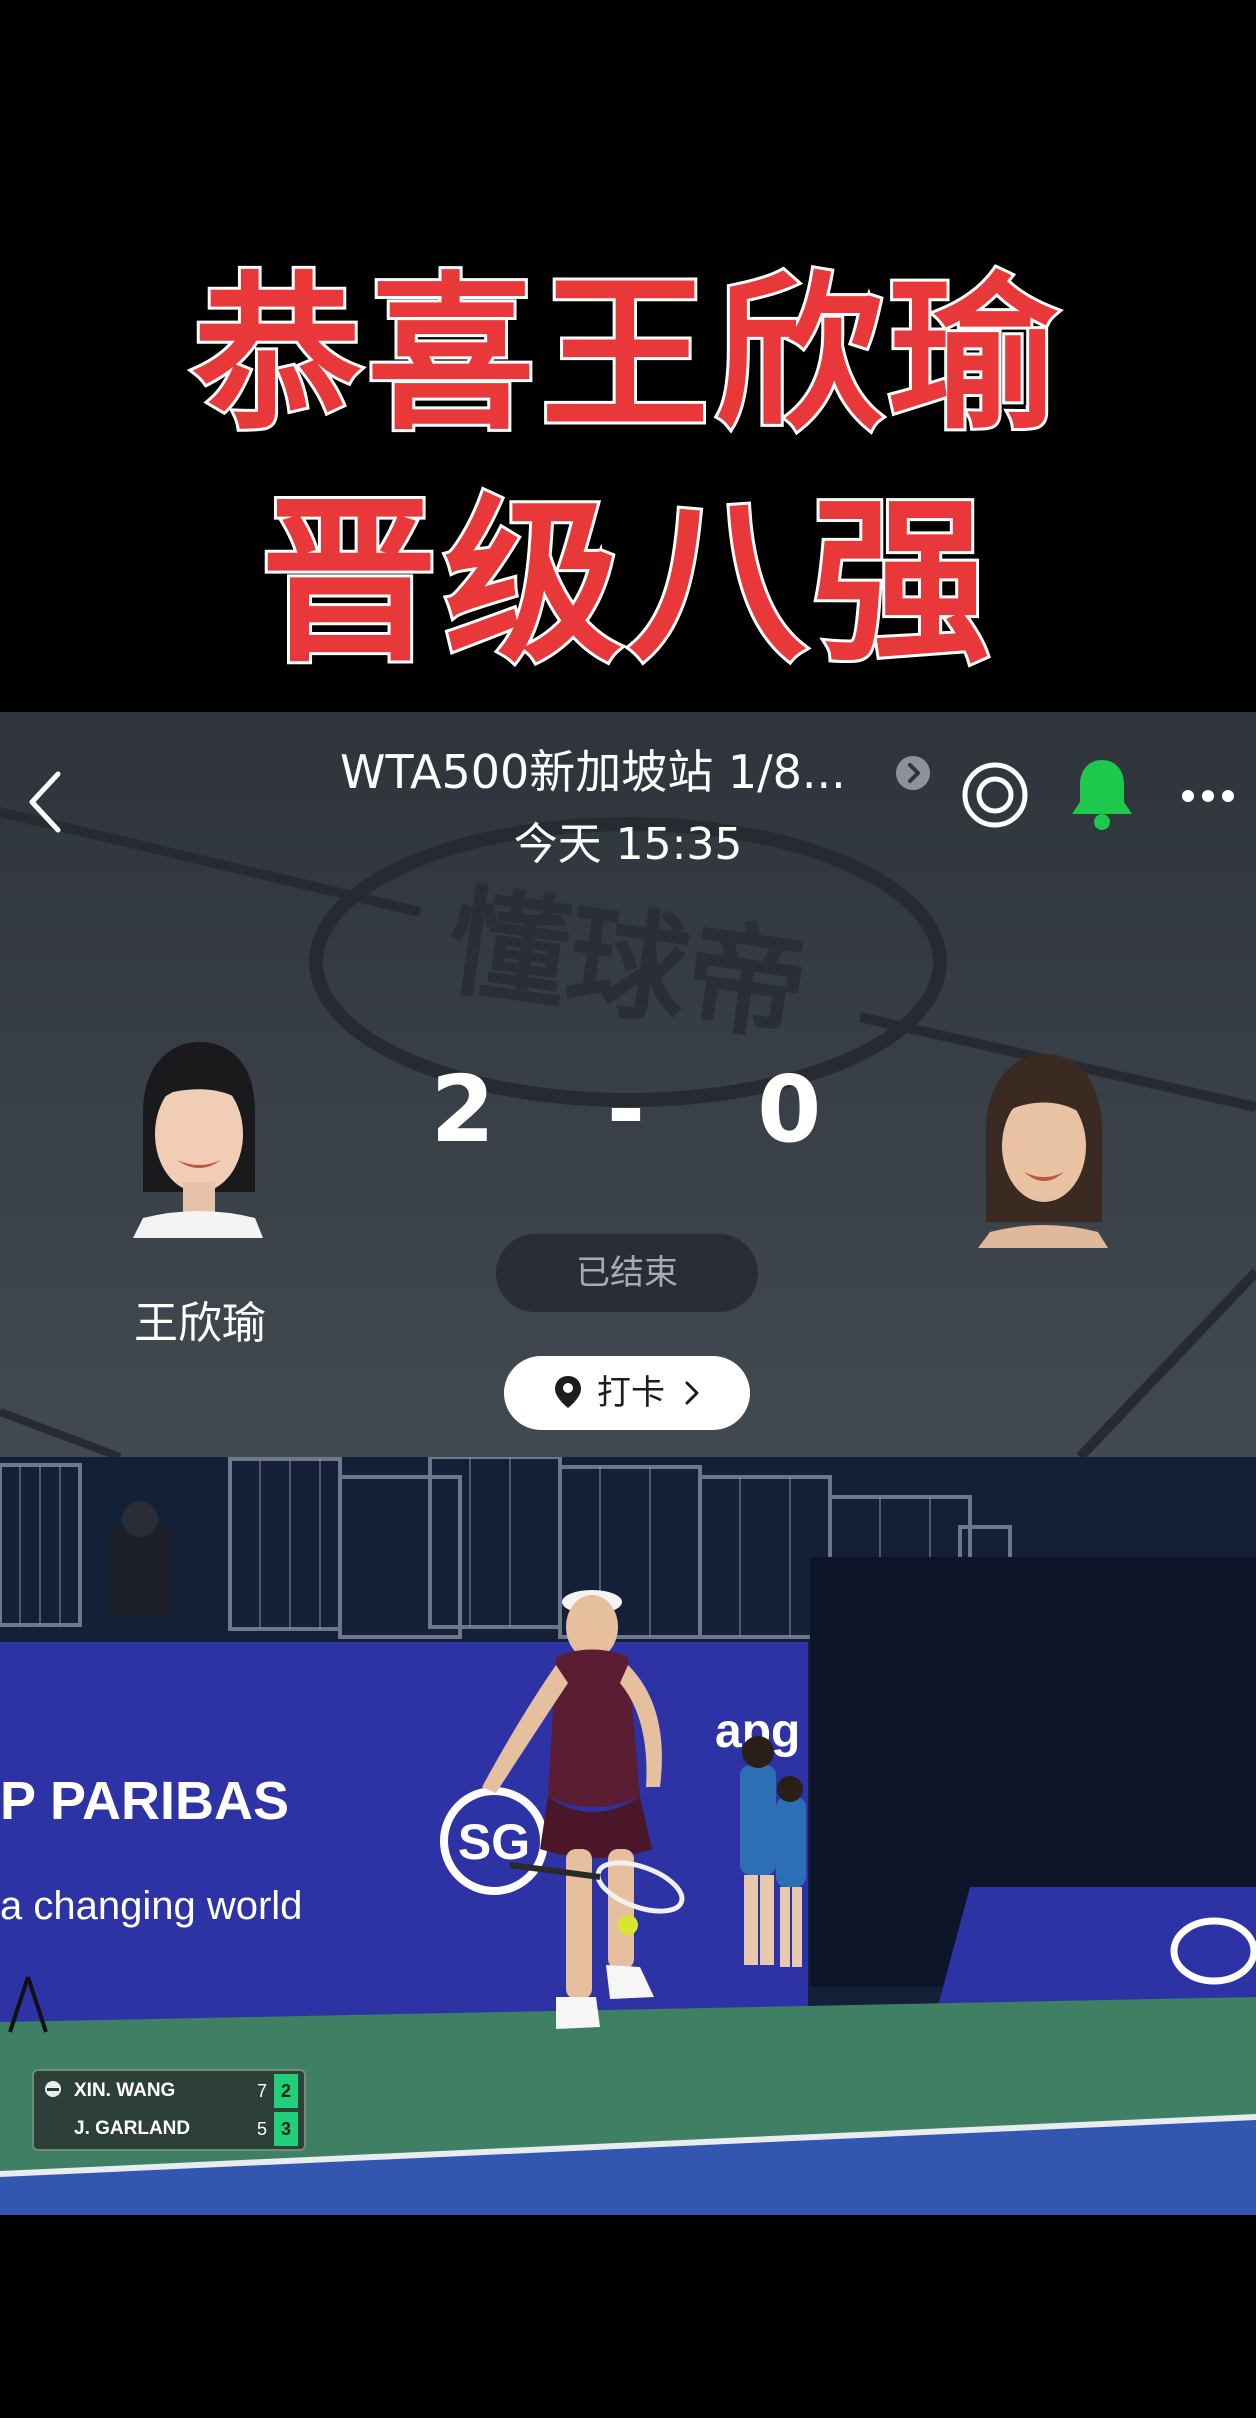 The width and height of the screenshot is (1256, 2418). Describe the element at coordinates (464, 1109) in the screenshot. I see `home-score: 2` at that location.